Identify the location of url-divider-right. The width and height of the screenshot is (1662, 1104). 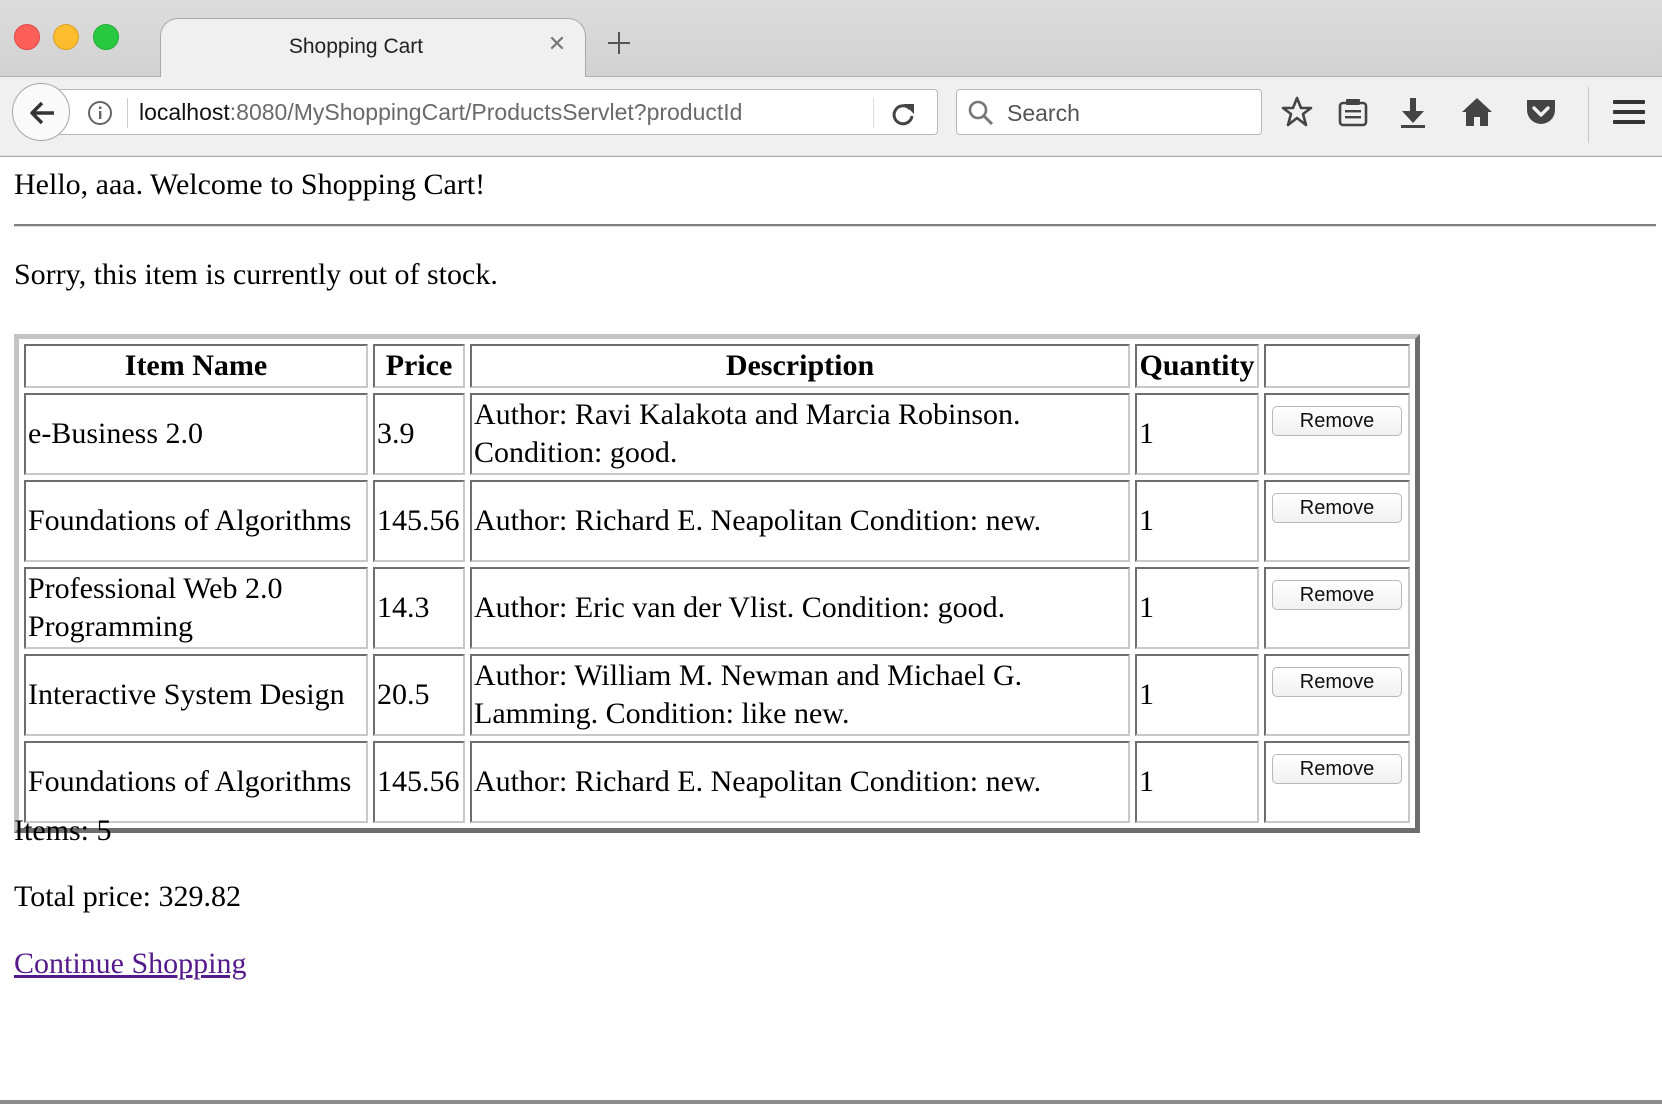
(873, 113).